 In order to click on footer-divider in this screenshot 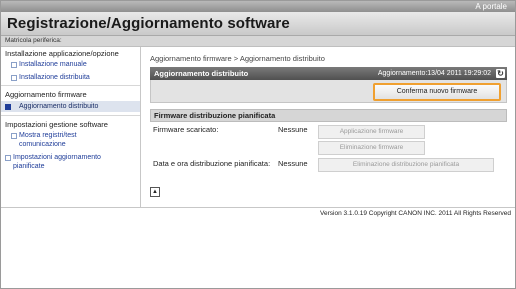, I will do `click(258, 207)`.